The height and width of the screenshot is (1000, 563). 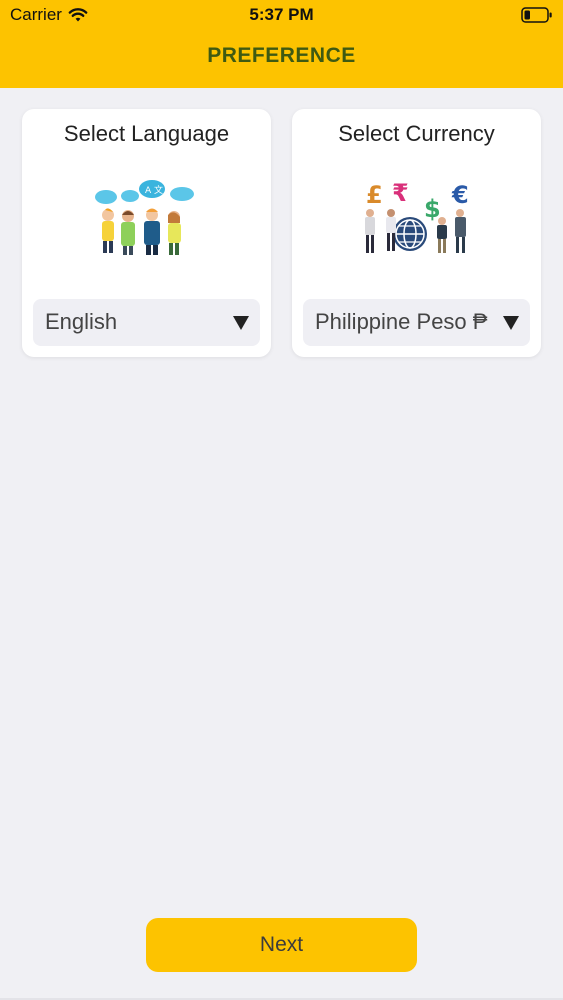 I want to click on currency-people-icon: £ ₹ $ €, so click(x=416, y=216).